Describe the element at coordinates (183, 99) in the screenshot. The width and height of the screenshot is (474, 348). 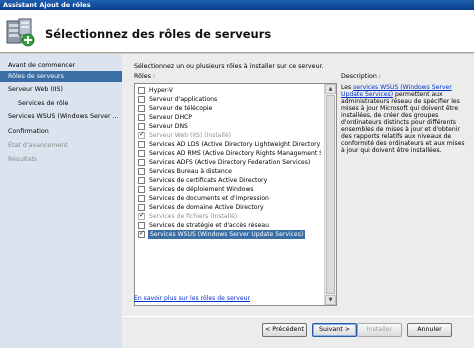
I see `role-label: Serveur d'applications` at that location.